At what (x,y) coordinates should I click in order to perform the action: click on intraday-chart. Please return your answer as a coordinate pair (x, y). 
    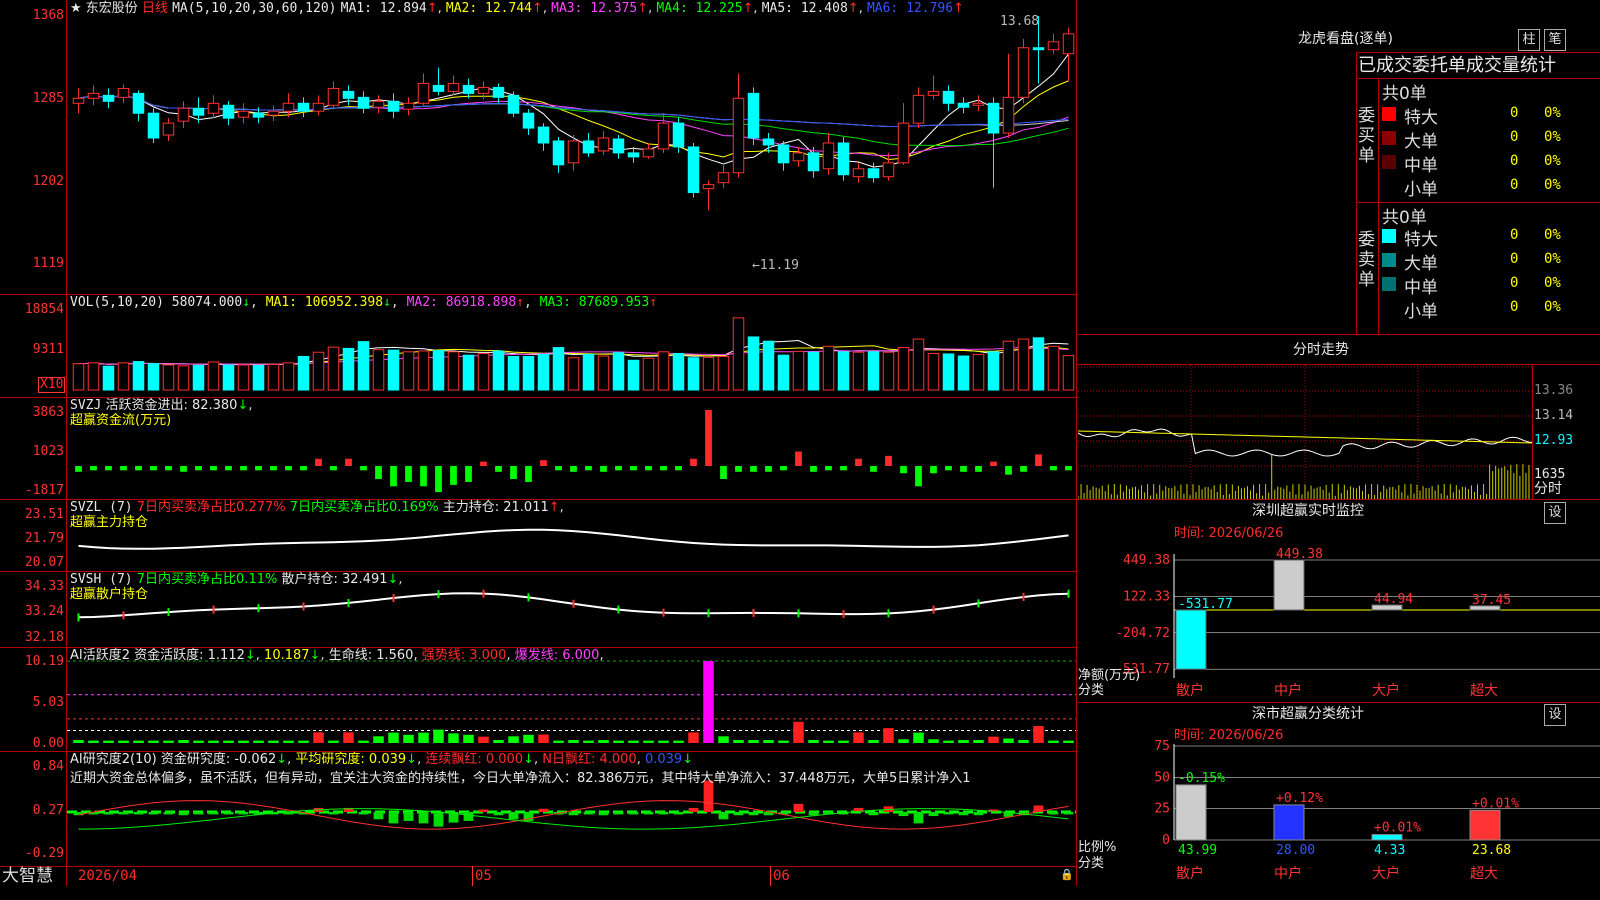
    Looking at the image, I should click on (1305, 432).